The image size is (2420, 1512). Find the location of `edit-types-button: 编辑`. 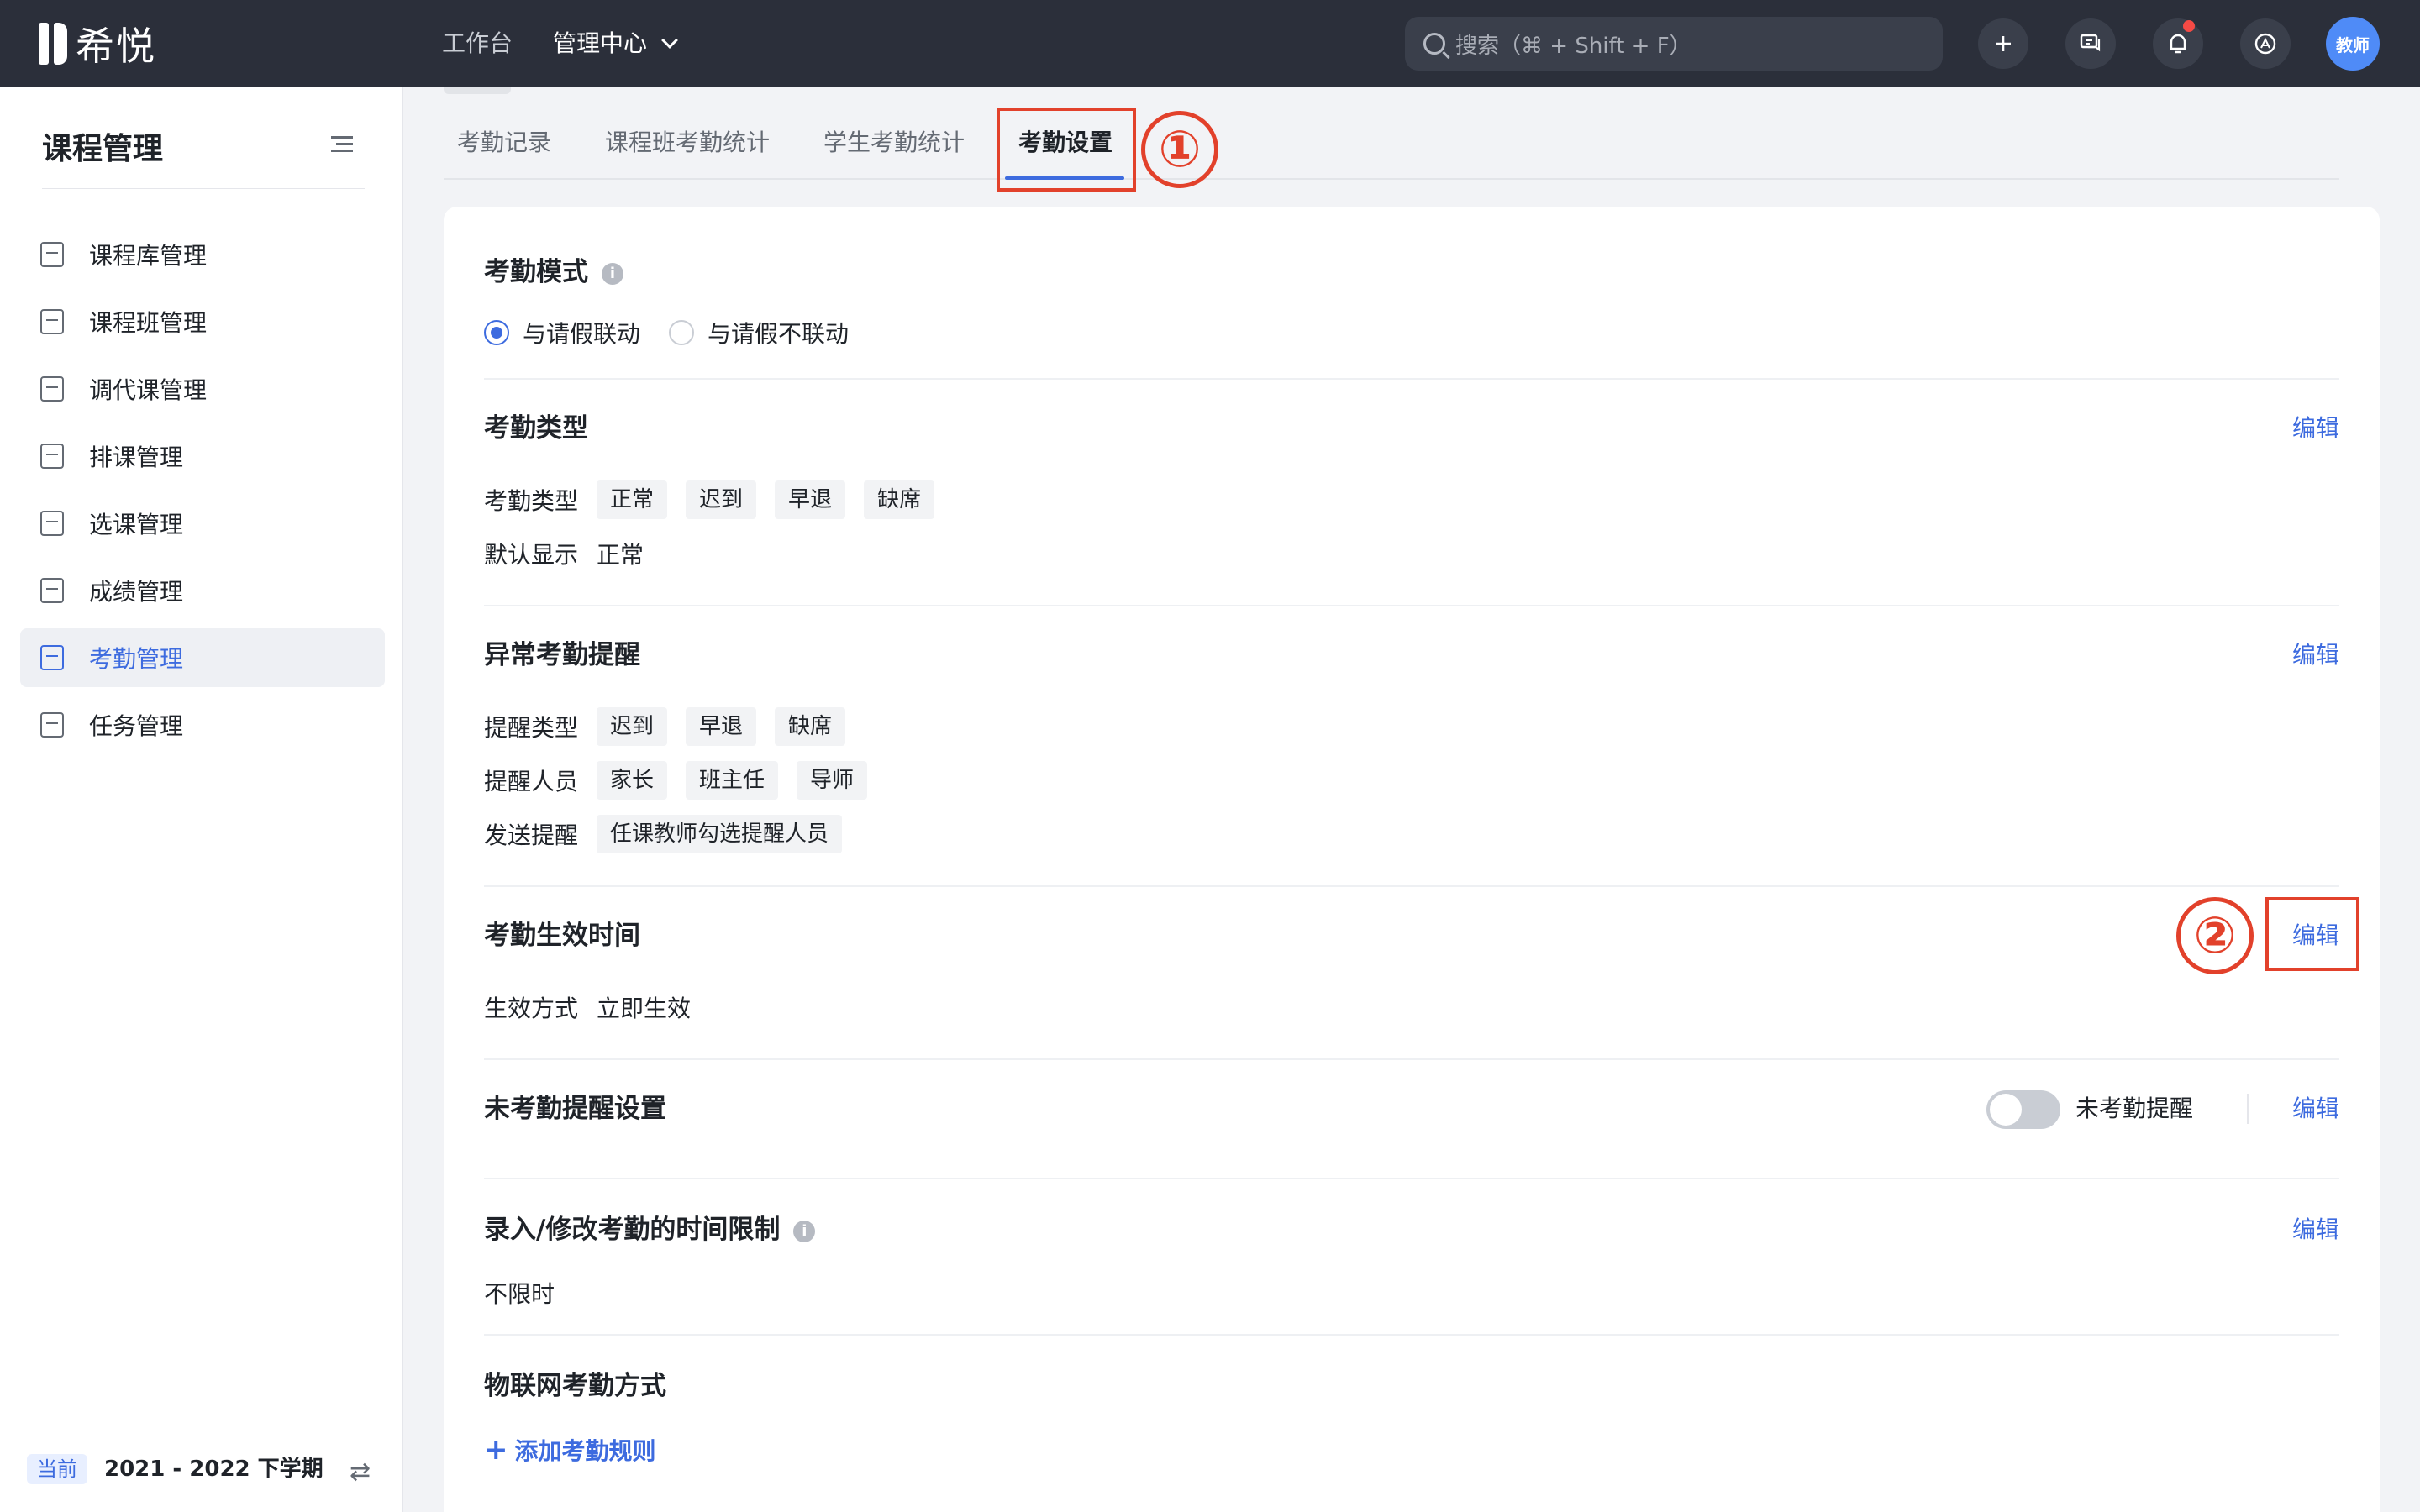

edit-types-button: 编辑 is located at coordinates (2315, 428).